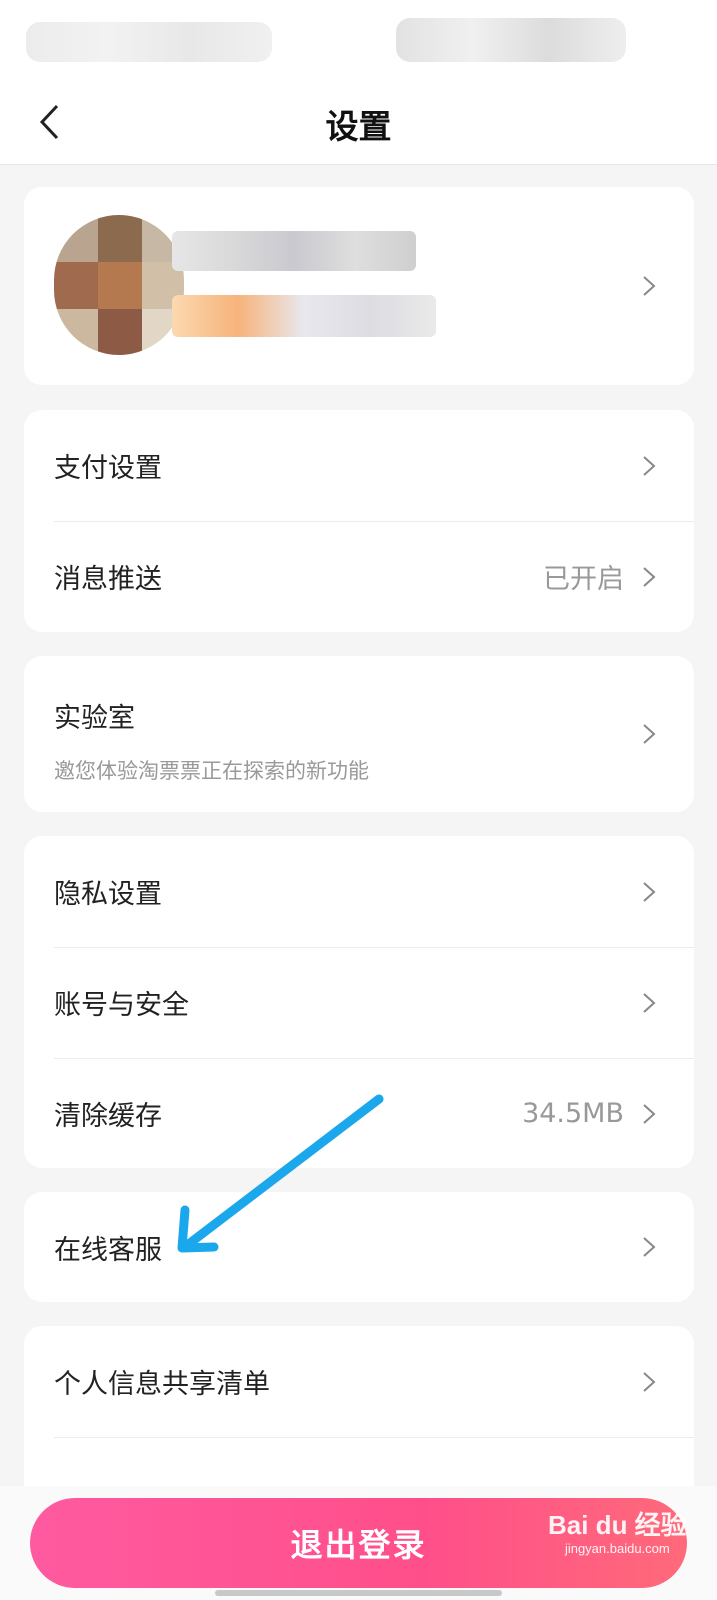  Describe the element at coordinates (617, 1548) in the screenshot. I see `watermark-url: jingyan.baidu.com` at that location.